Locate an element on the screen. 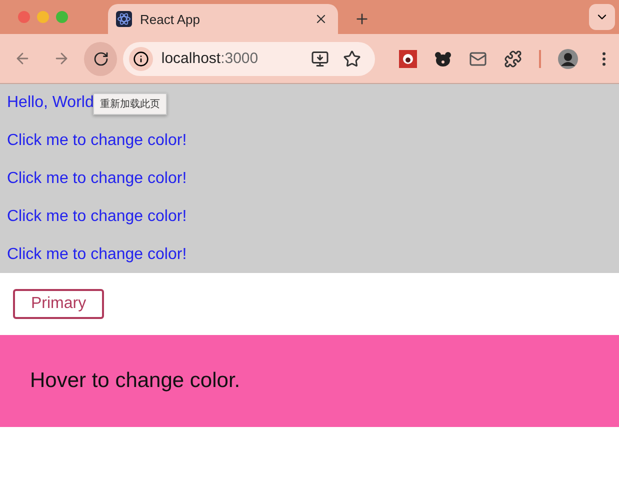  tooltip: 重新加载此页 is located at coordinates (130, 104).